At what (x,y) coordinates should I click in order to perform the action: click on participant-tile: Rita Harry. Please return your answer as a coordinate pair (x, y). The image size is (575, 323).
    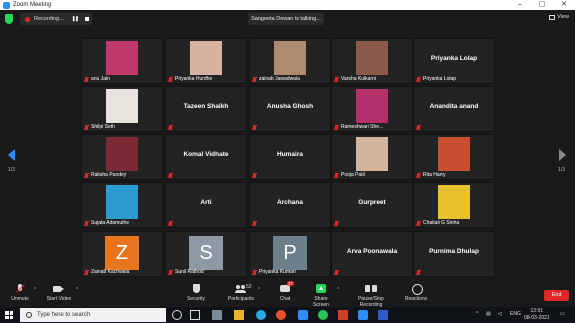
    Looking at the image, I should click on (454, 157).